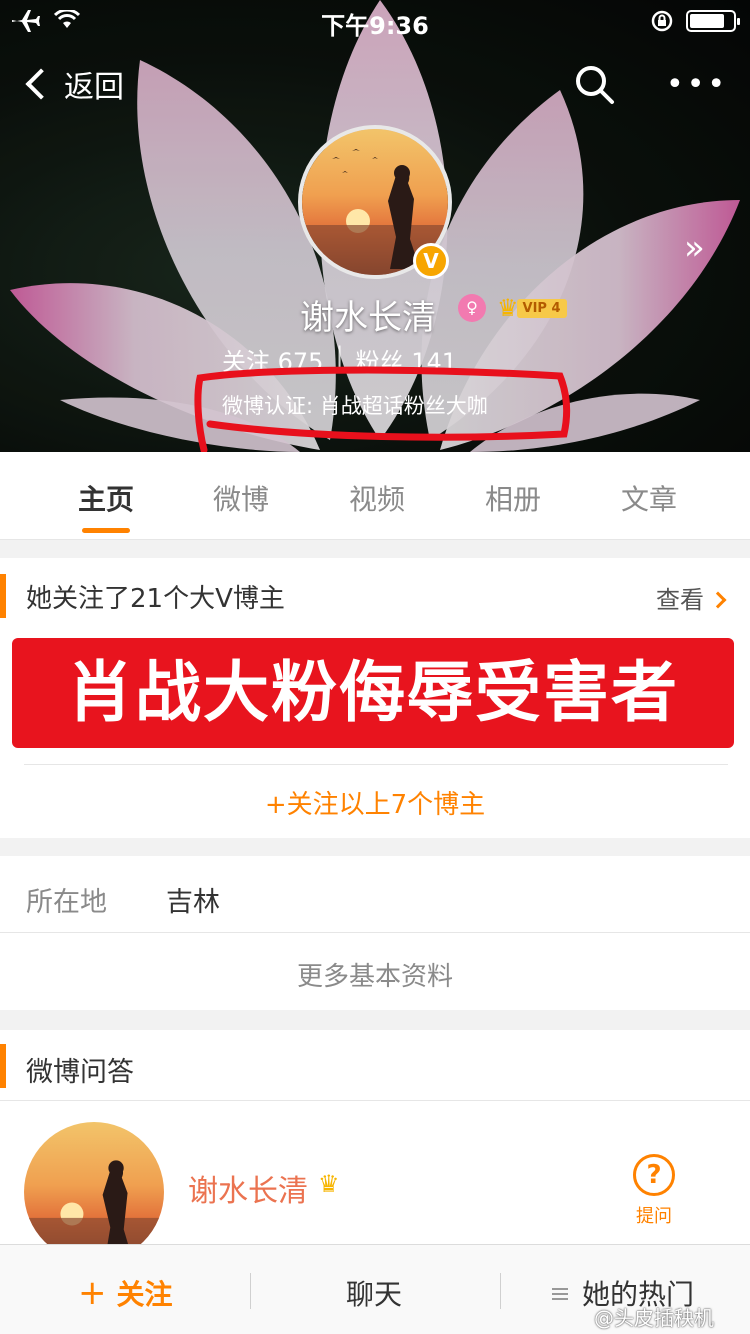 The width and height of the screenshot is (750, 1334). What do you see at coordinates (382, 409) in the screenshot?
I see `red-annotation-circle` at bounding box center [382, 409].